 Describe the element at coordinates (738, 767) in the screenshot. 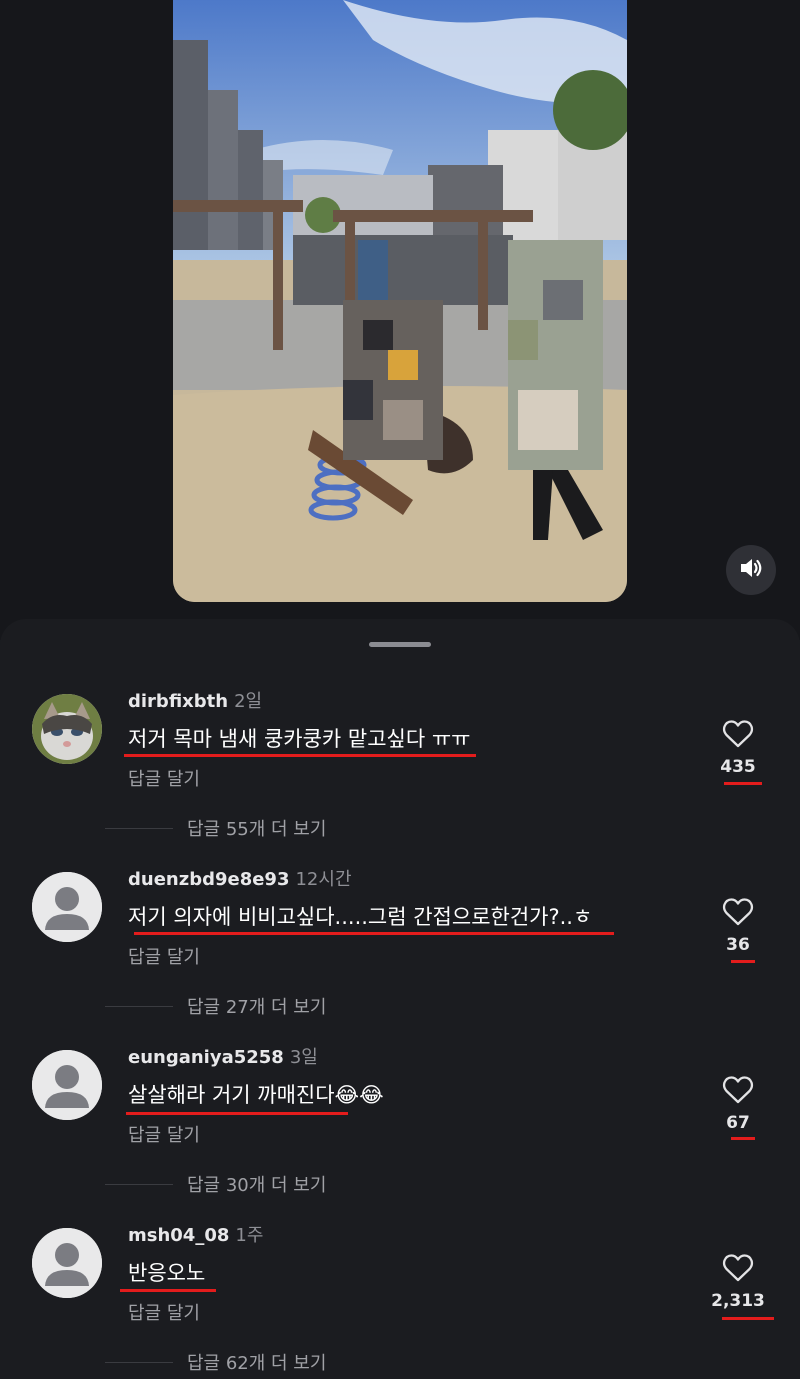

I see `like-count: 435` at that location.